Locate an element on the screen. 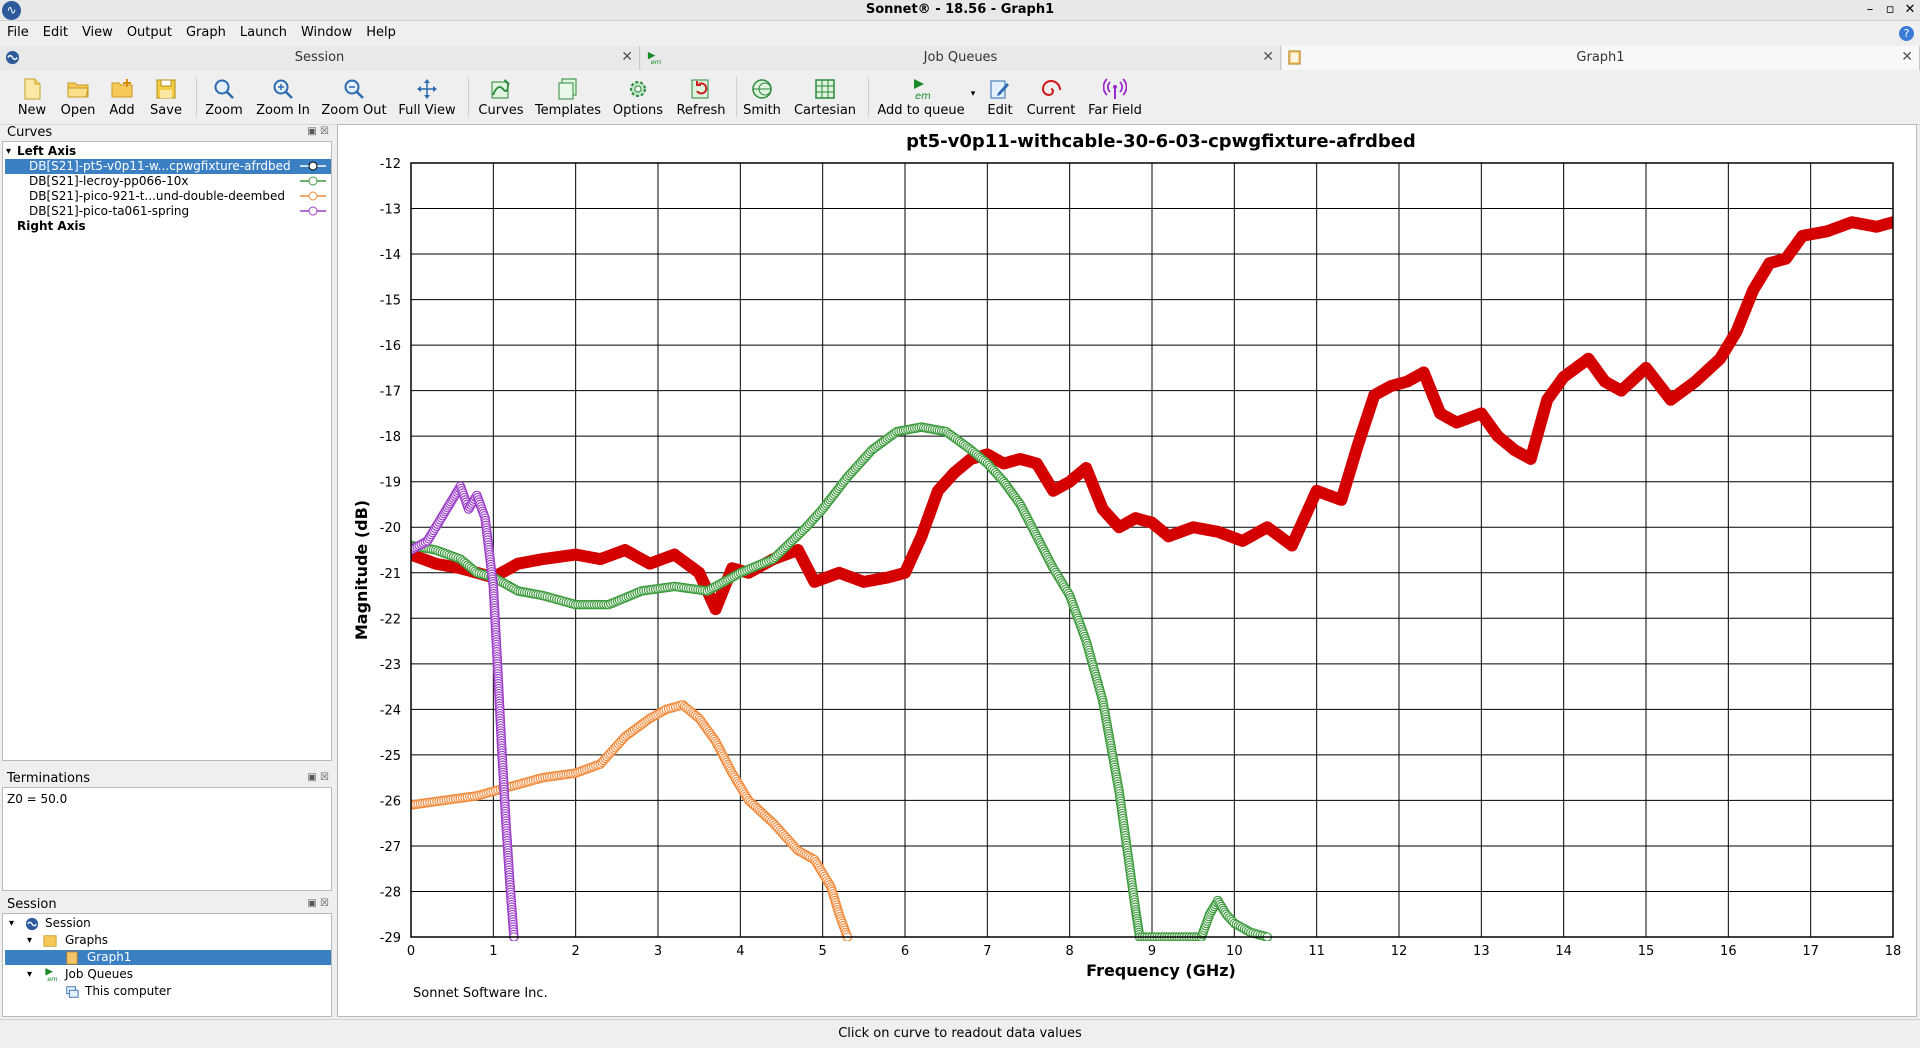 The image size is (1920, 1048). curve-item: DB[S21]-pico-ta061-spring is located at coordinates (168, 211).